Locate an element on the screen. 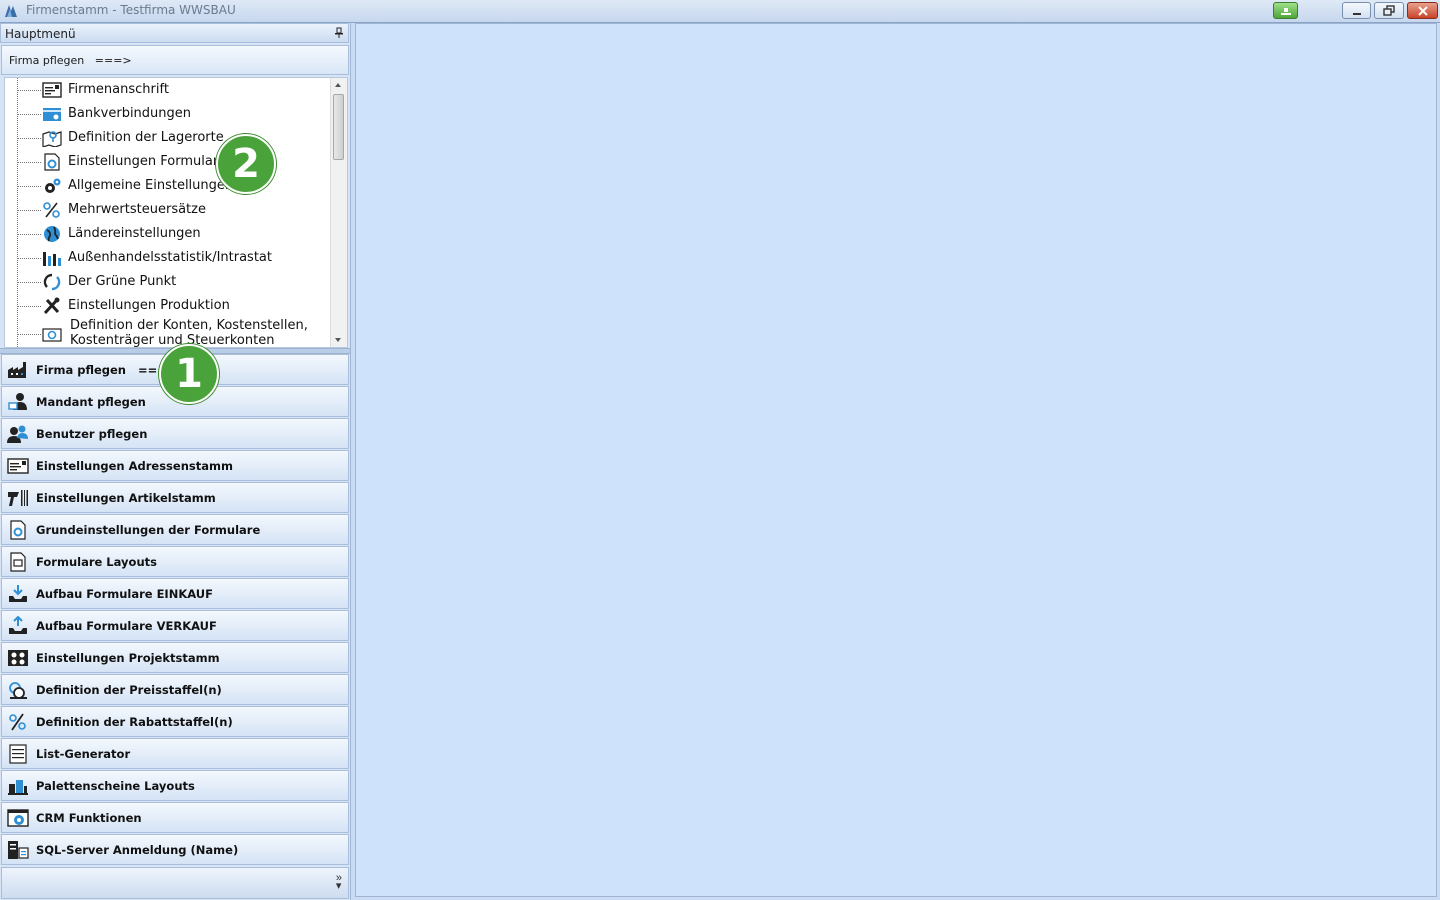 The width and height of the screenshot is (1440, 900). globe-icon is located at coordinates (52, 234).